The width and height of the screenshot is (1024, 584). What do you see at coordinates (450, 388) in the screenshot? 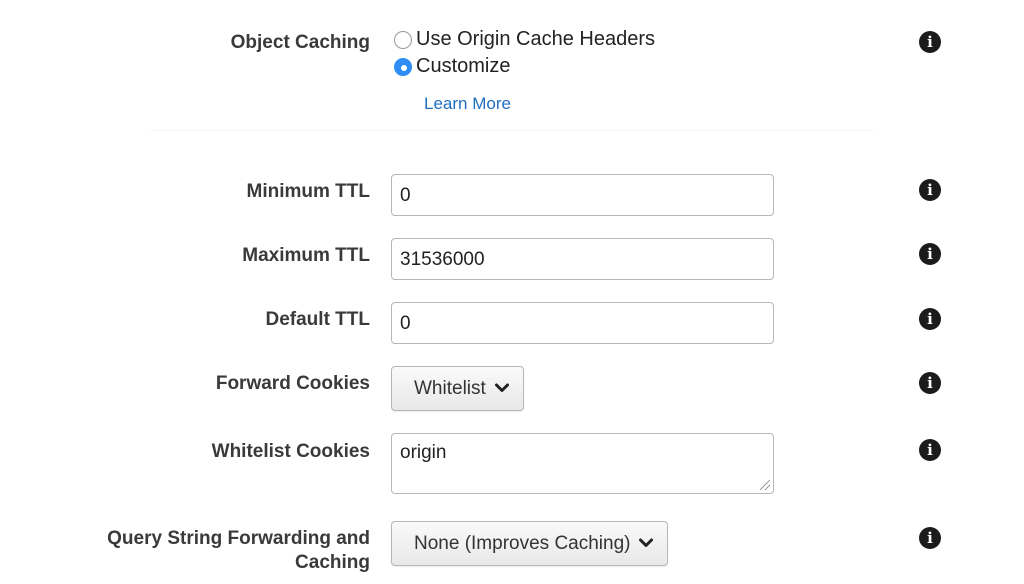
I see `select-value: Whitelist` at bounding box center [450, 388].